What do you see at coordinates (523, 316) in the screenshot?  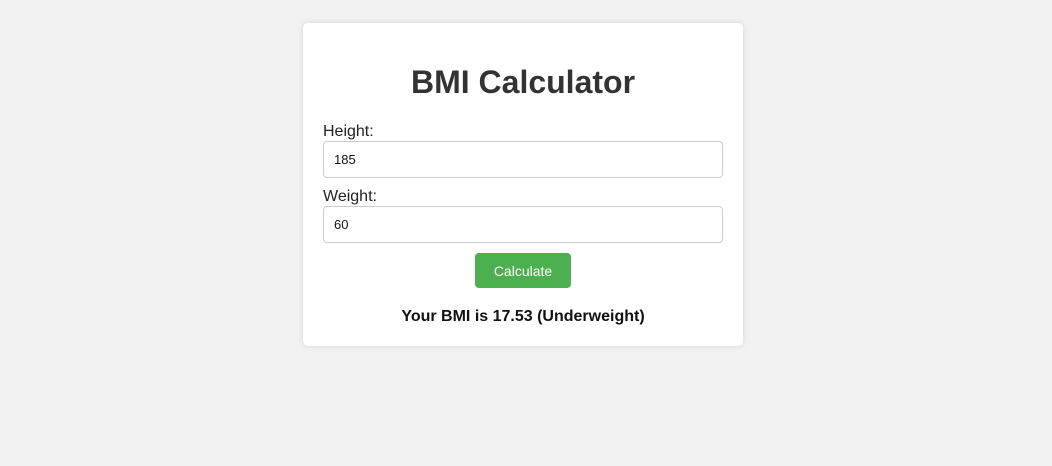 I see `bmi-result: Your BMI is 17.53 (Underweight)` at bounding box center [523, 316].